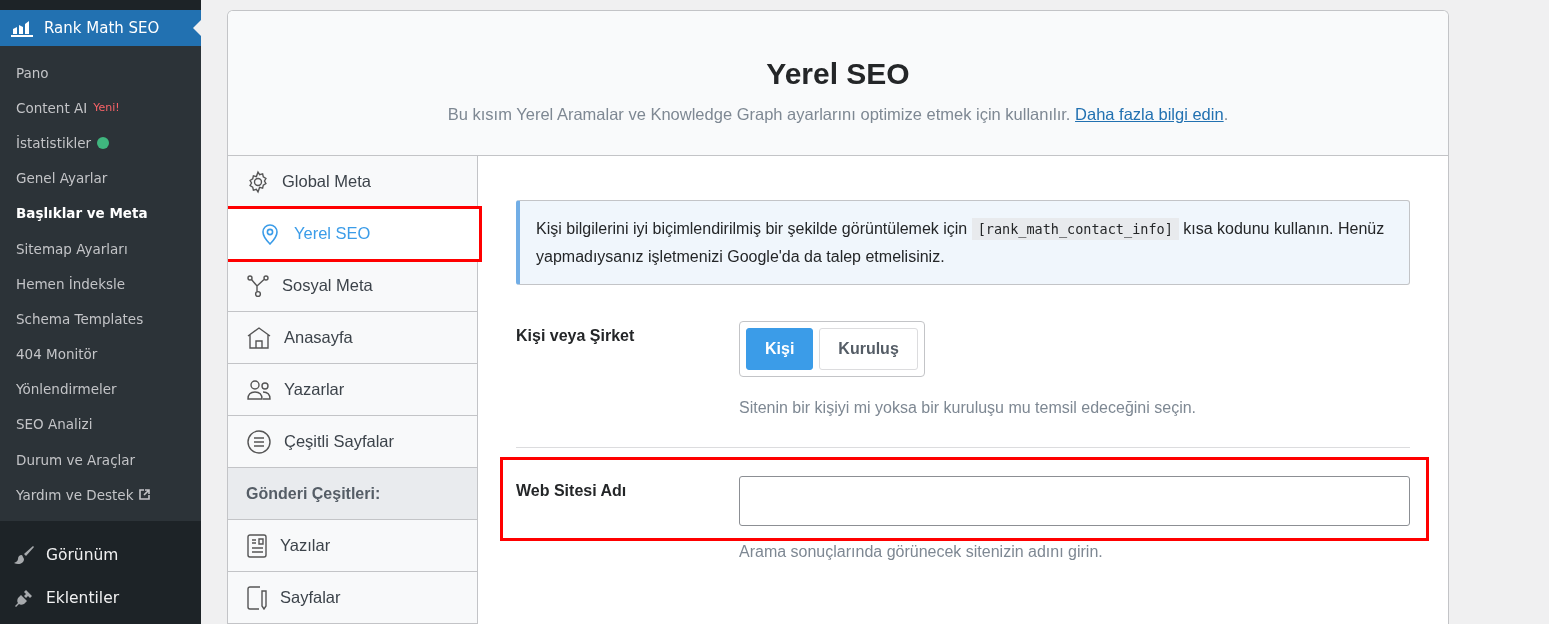  What do you see at coordinates (257, 545) in the screenshot?
I see `doc-icon` at bounding box center [257, 545].